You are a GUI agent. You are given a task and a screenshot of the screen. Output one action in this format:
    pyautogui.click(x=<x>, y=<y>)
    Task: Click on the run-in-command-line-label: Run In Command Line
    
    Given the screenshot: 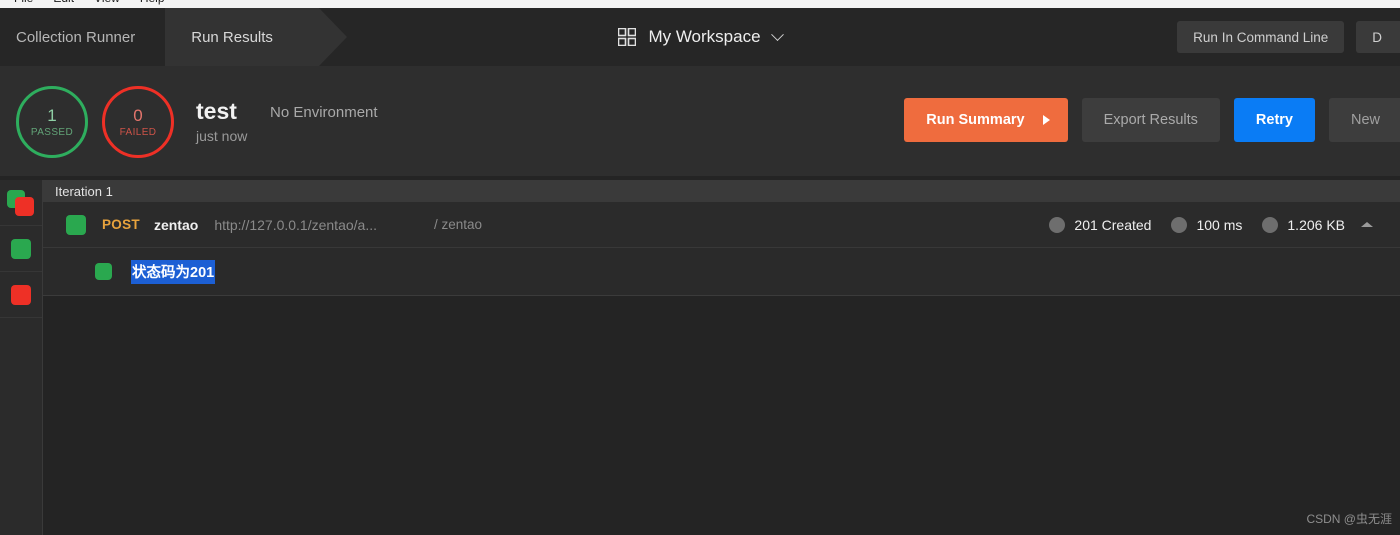 What is the action you would take?
    pyautogui.click(x=1261, y=37)
    